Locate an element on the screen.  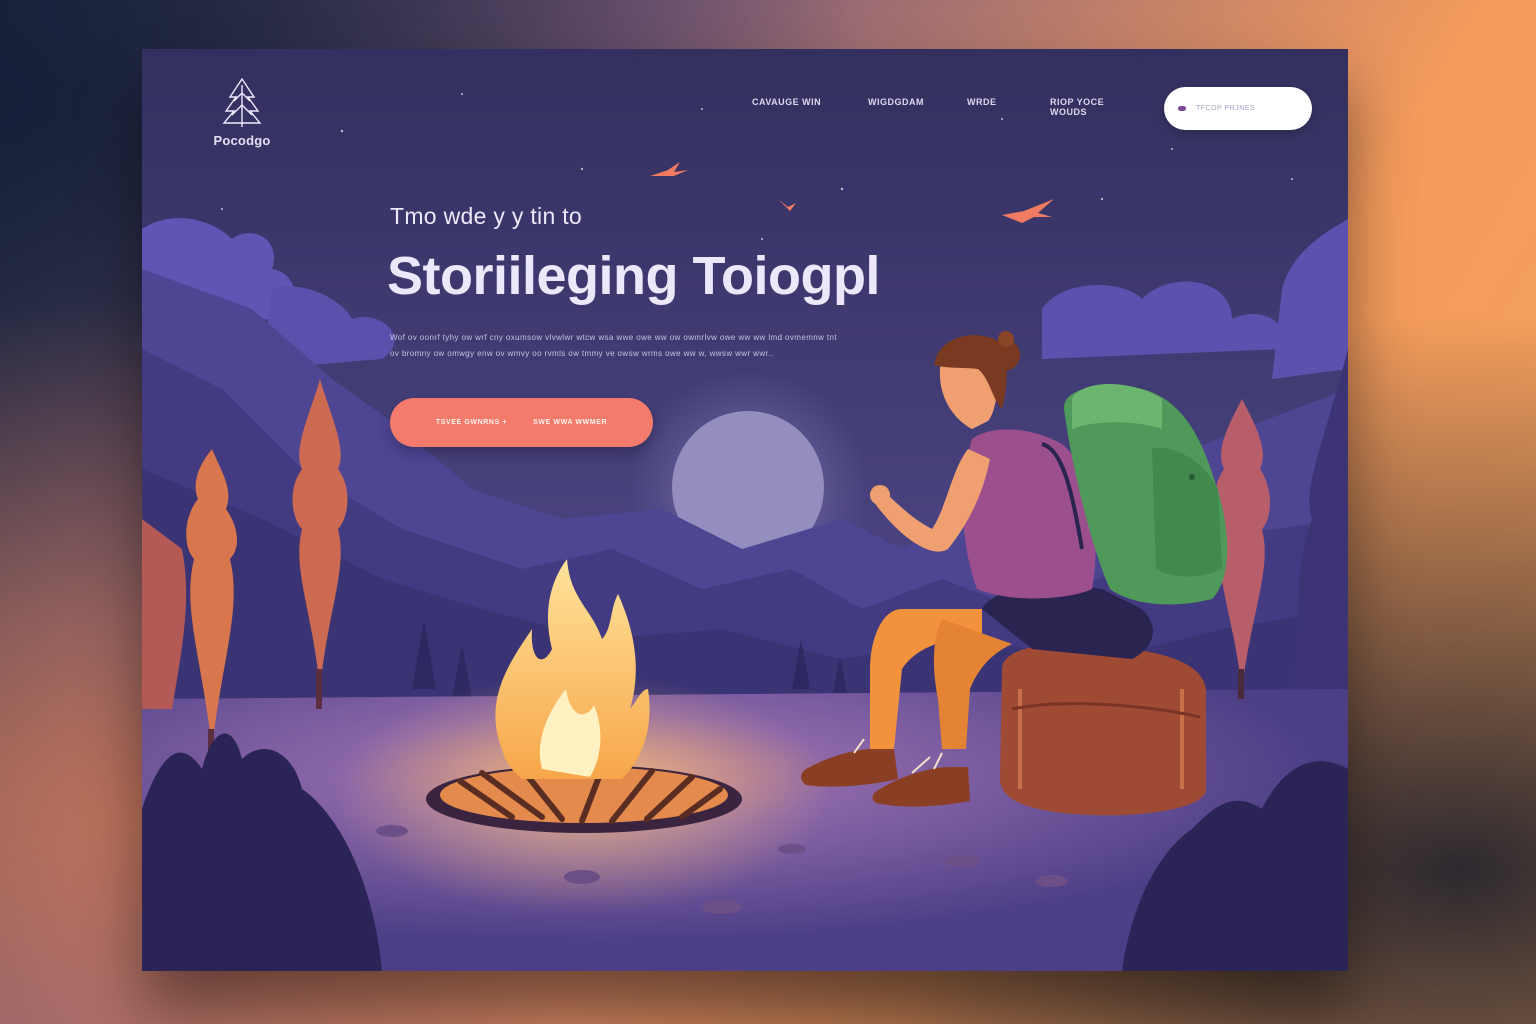
cta-left-label: TSVEE GWNRNS + is located at coordinates (471, 422).